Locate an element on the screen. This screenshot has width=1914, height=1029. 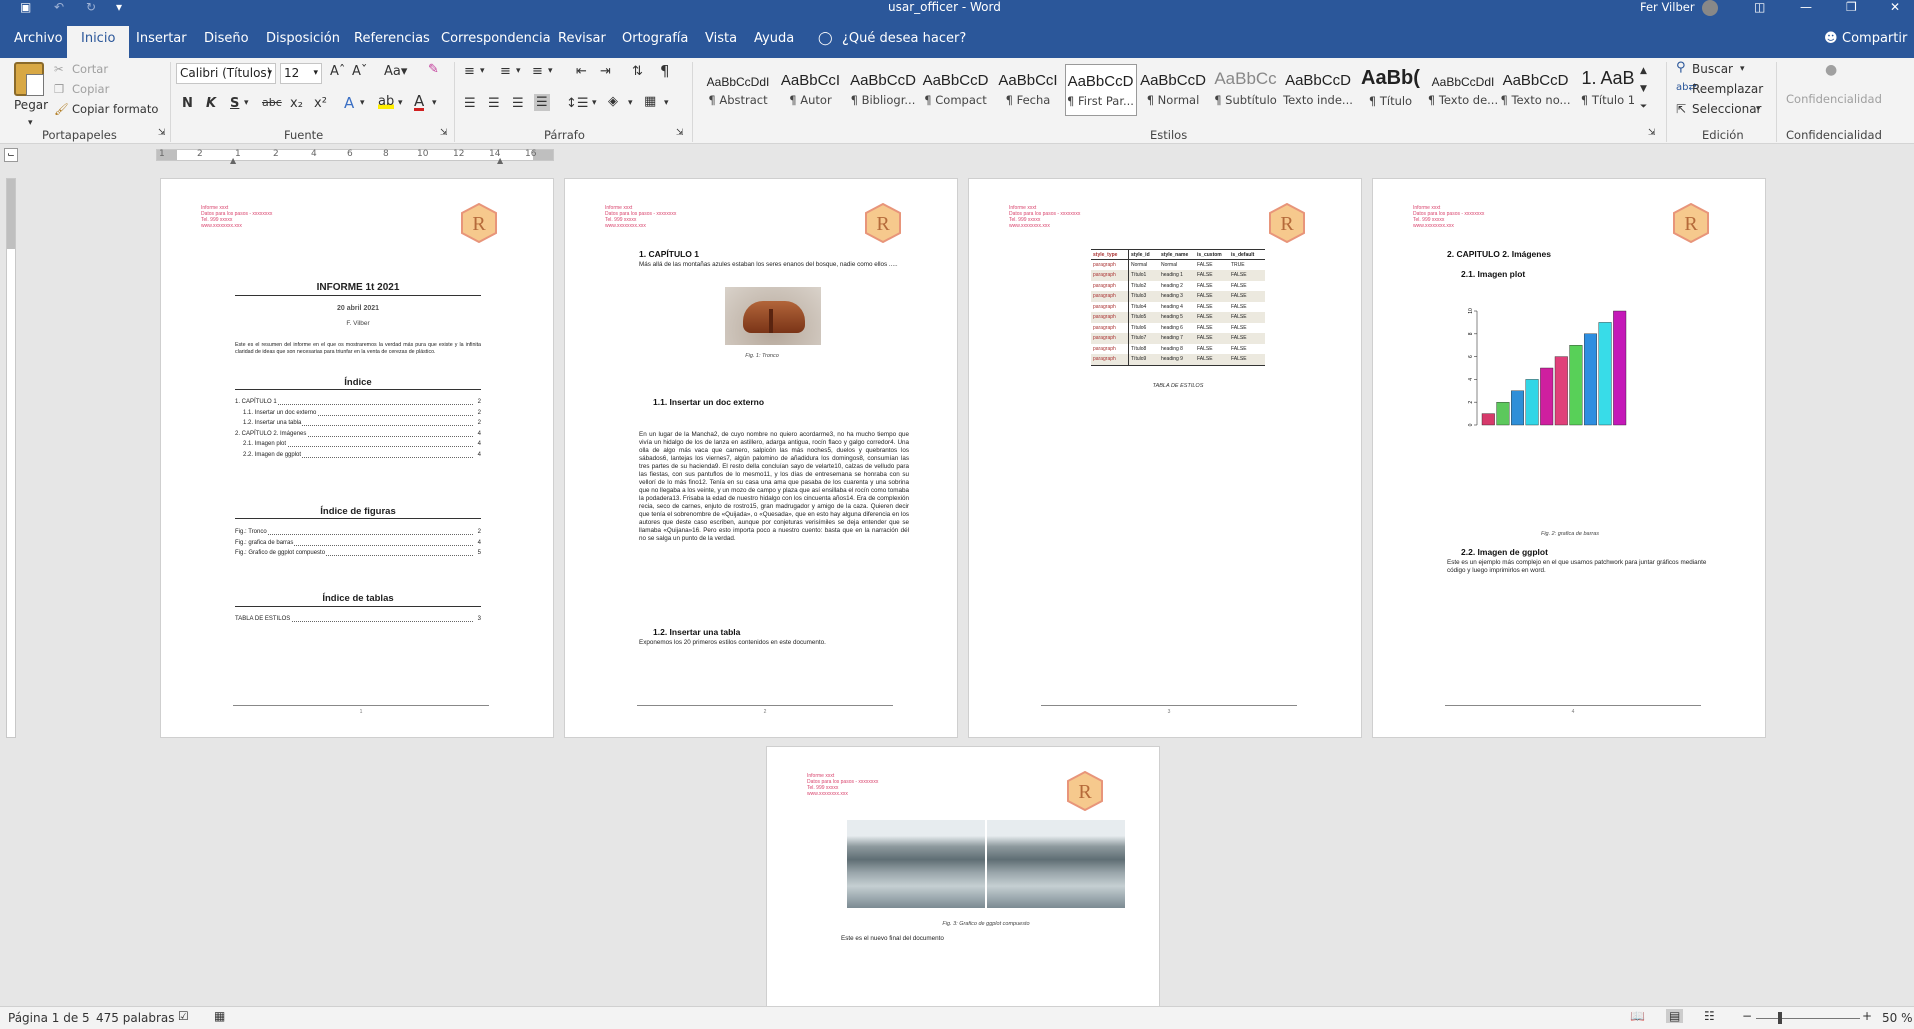
right-indent-marker-icon: ▲ is located at coordinates (500, 160).